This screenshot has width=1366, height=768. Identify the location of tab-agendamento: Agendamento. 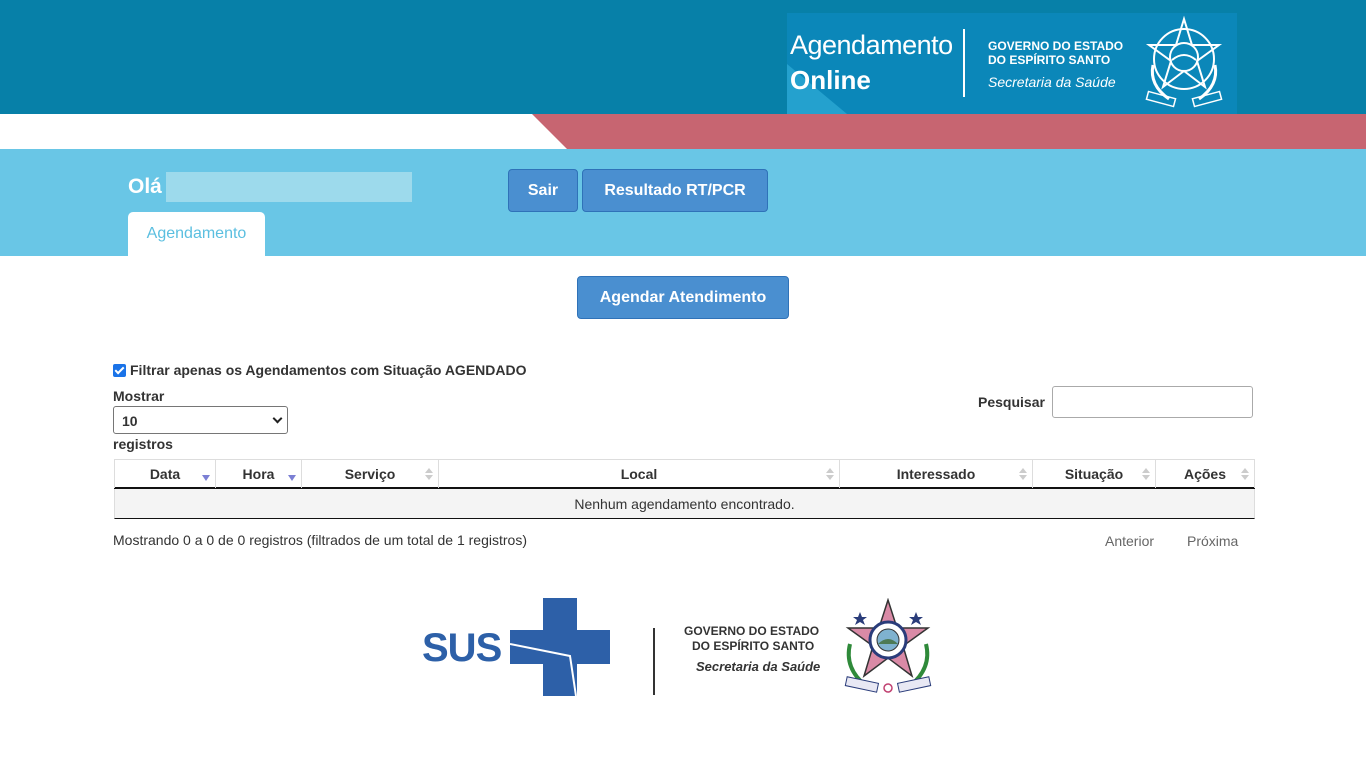
(196, 234).